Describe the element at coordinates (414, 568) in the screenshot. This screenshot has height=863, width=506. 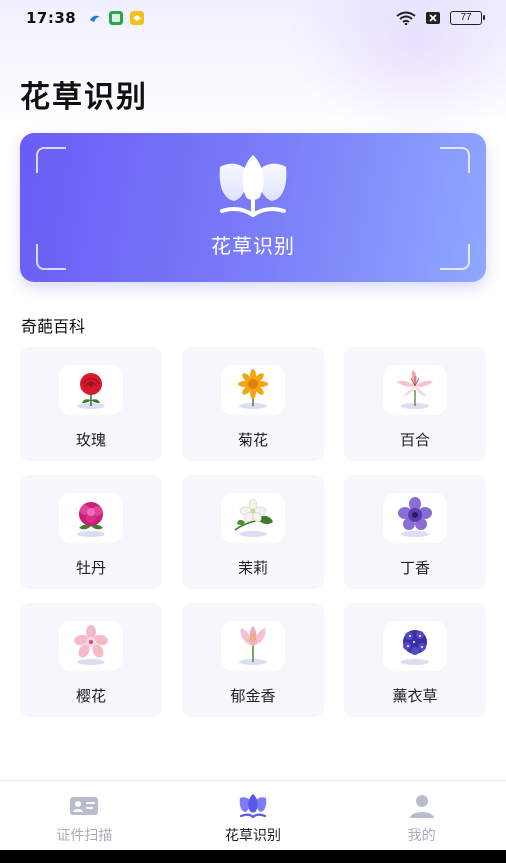
I see `flower-name: 丁香` at that location.